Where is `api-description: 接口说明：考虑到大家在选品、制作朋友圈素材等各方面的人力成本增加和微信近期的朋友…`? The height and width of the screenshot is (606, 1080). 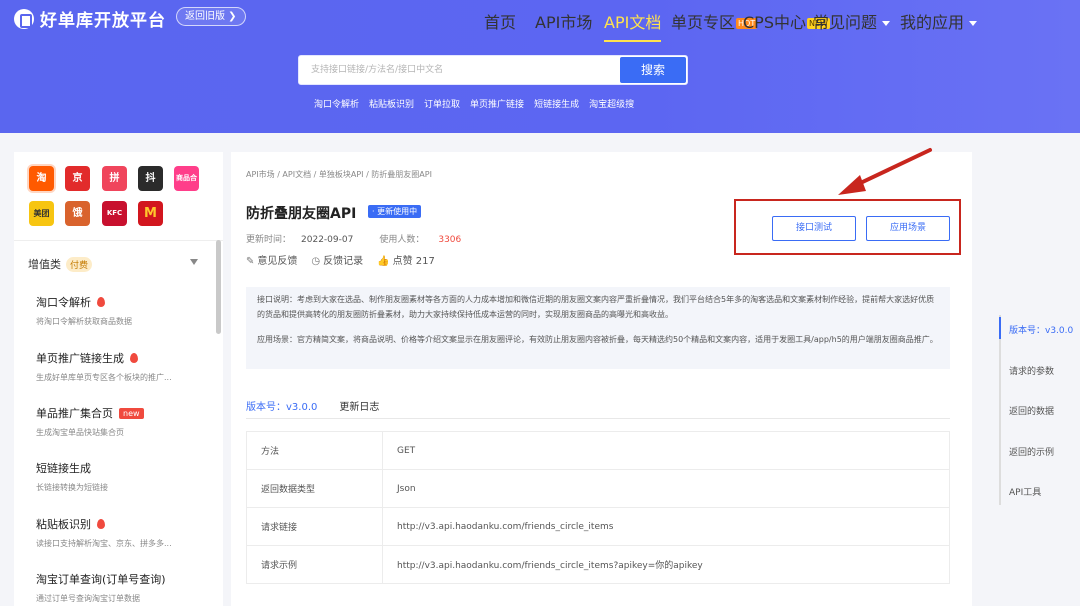 api-description: 接口说明：考虑到大家在选品、制作朋友圈素材等各方面的人力成本增加和微信近期的朋友… is located at coordinates (598, 328).